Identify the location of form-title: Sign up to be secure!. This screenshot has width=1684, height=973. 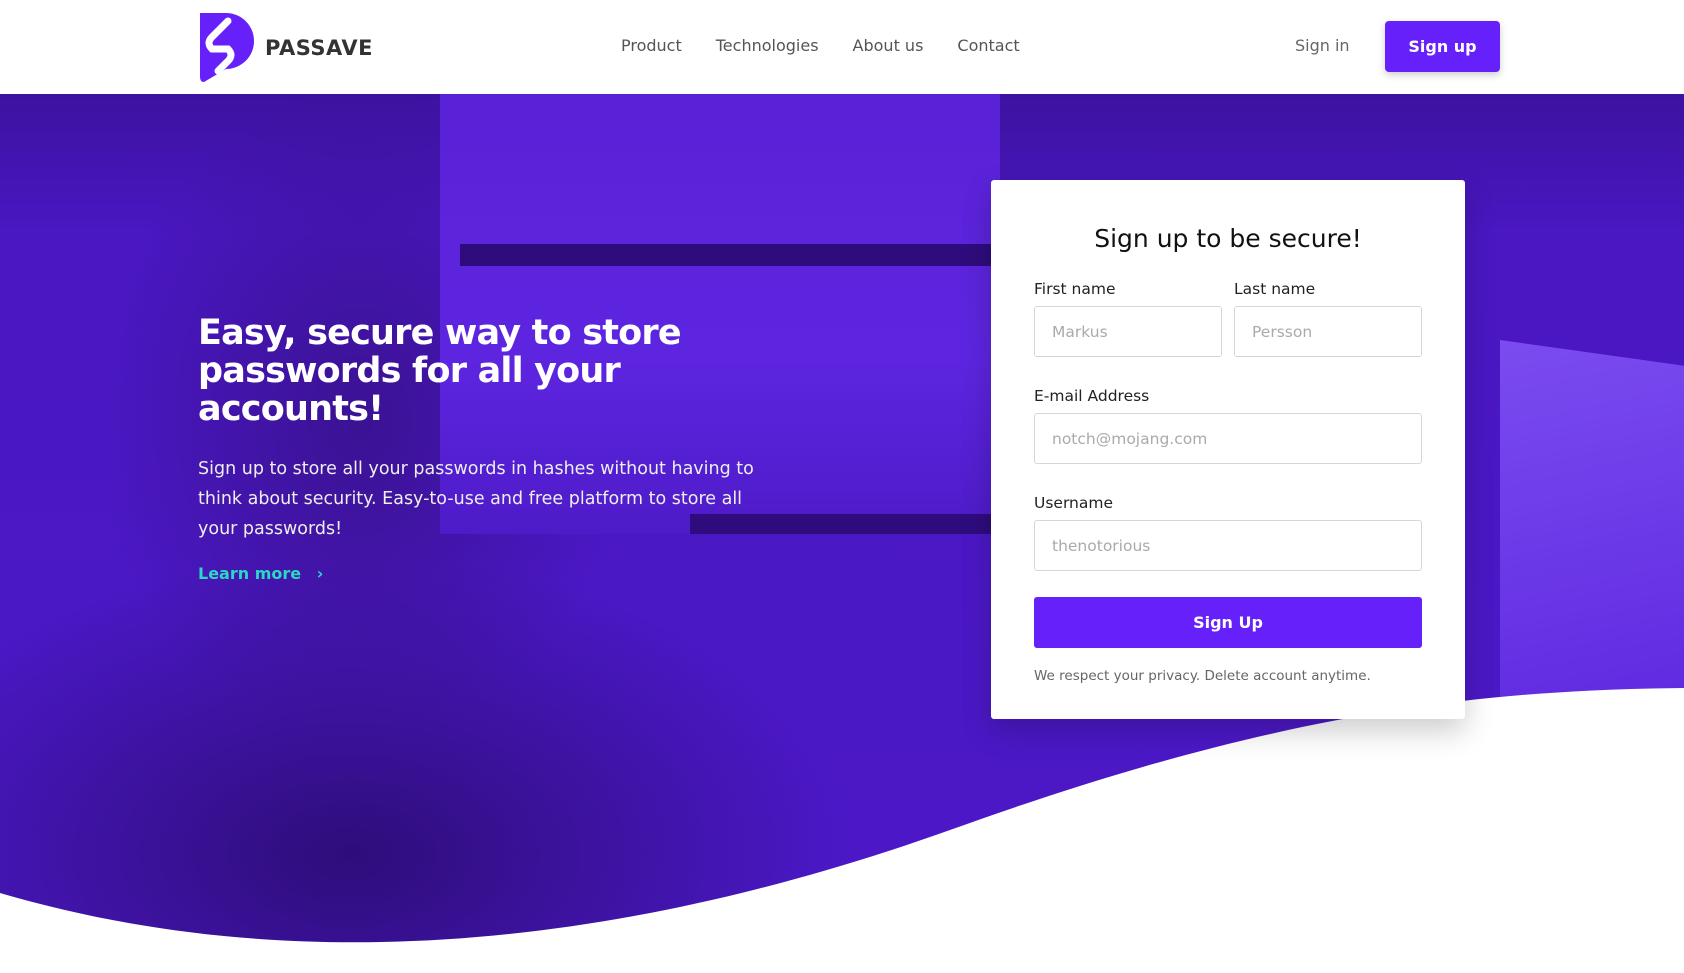
(1228, 238).